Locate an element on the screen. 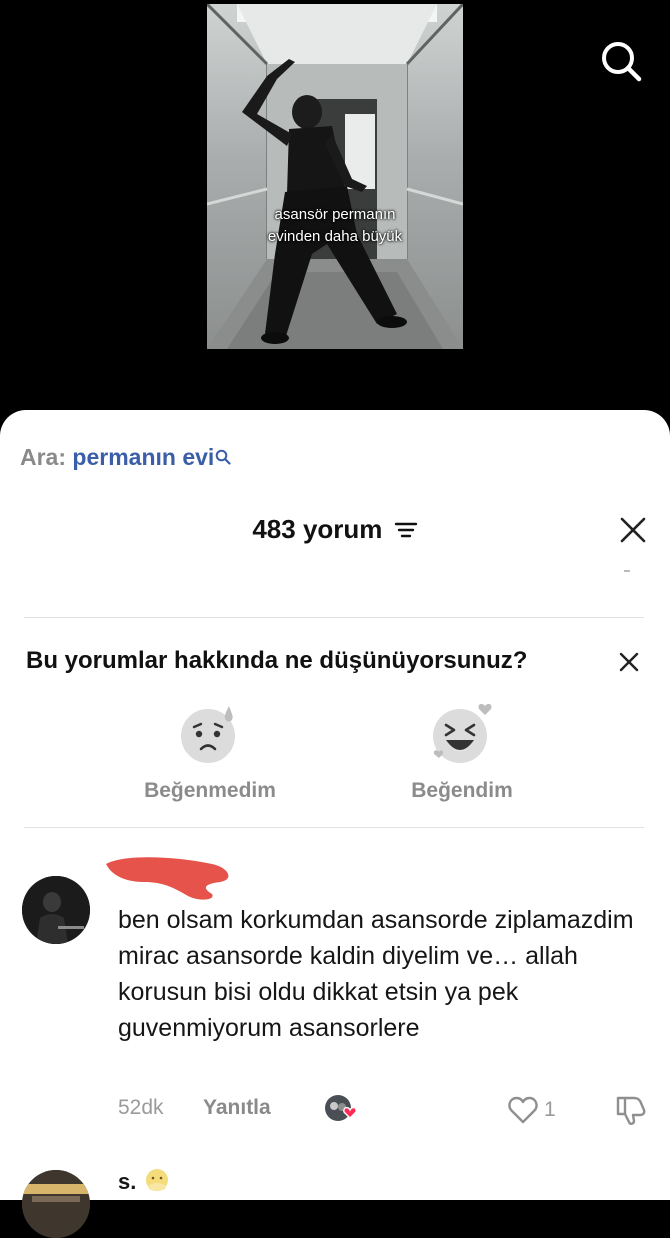 Image resolution: width=670 pixels, height=1238 pixels. creator-liked-avatar is located at coordinates (341, 1109).